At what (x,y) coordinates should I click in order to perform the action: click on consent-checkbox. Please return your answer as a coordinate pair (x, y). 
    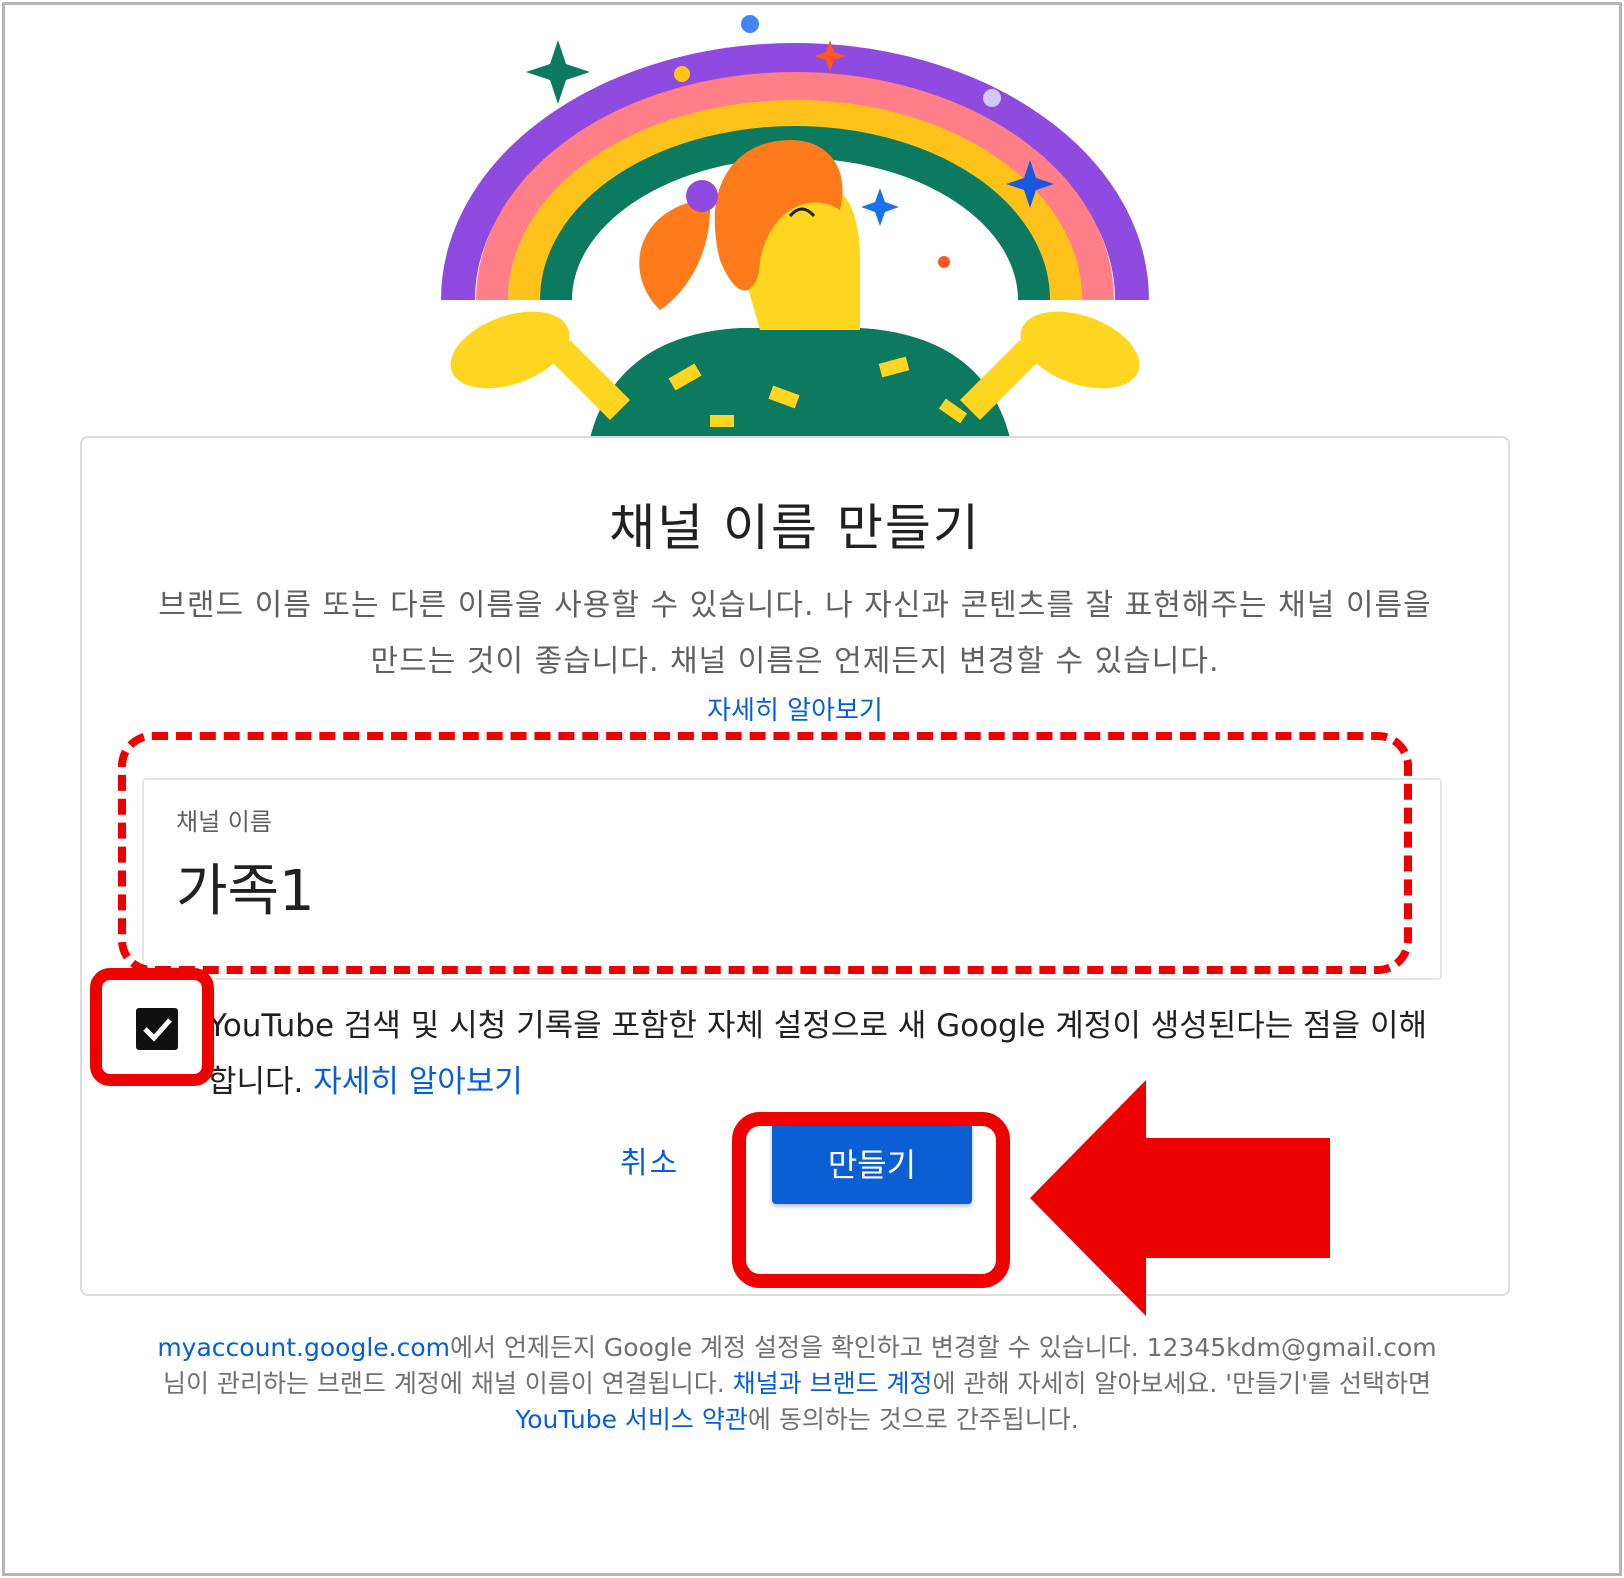
    Looking at the image, I should click on (157, 1029).